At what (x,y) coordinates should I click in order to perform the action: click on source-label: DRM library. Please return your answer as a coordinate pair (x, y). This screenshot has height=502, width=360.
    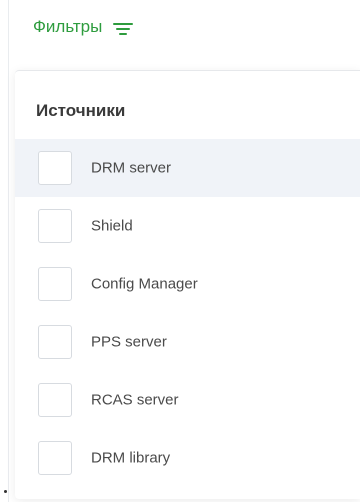
    Looking at the image, I should click on (131, 458).